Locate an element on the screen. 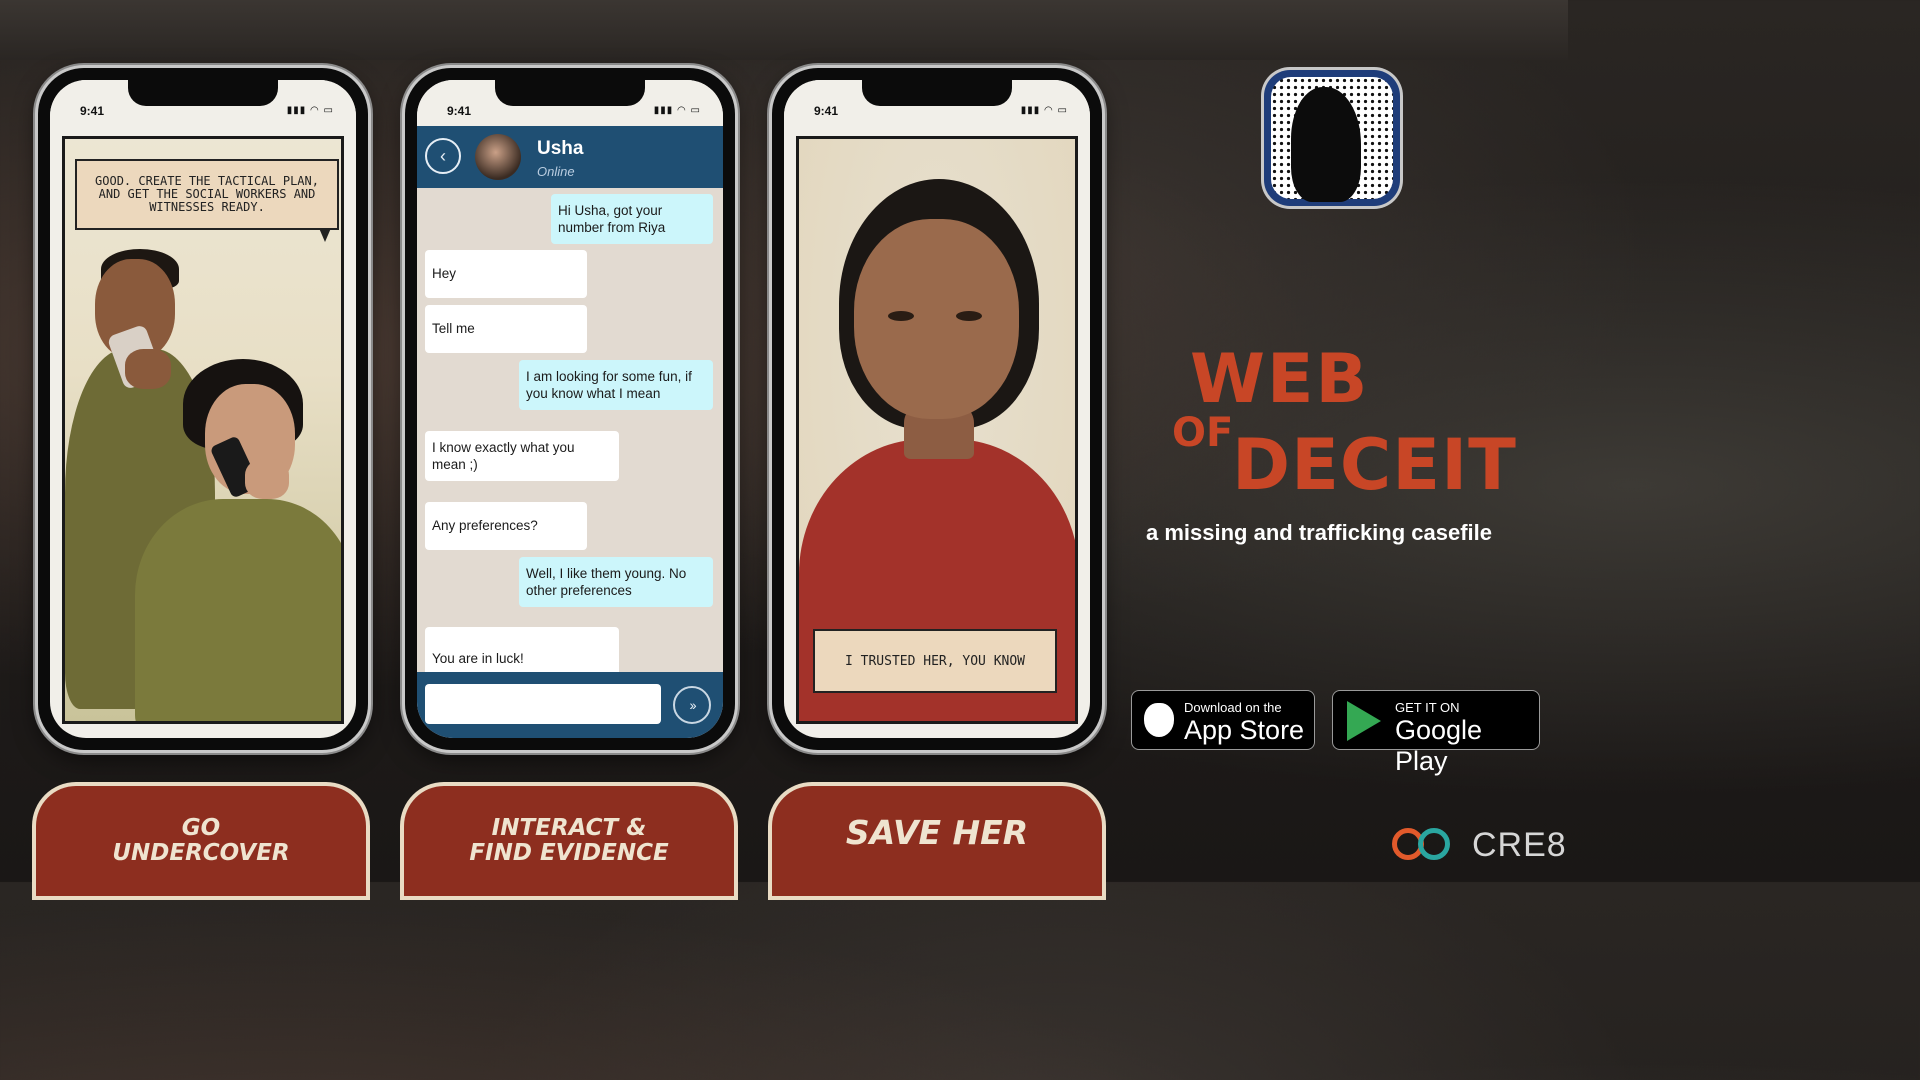  tab-label-line2: Undercover is located at coordinates (201, 853).